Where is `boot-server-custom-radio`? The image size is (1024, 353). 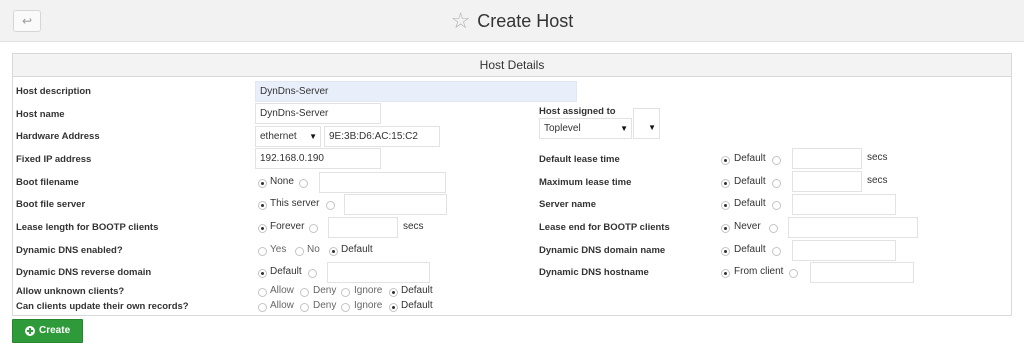
boot-server-custom-radio is located at coordinates (330, 205).